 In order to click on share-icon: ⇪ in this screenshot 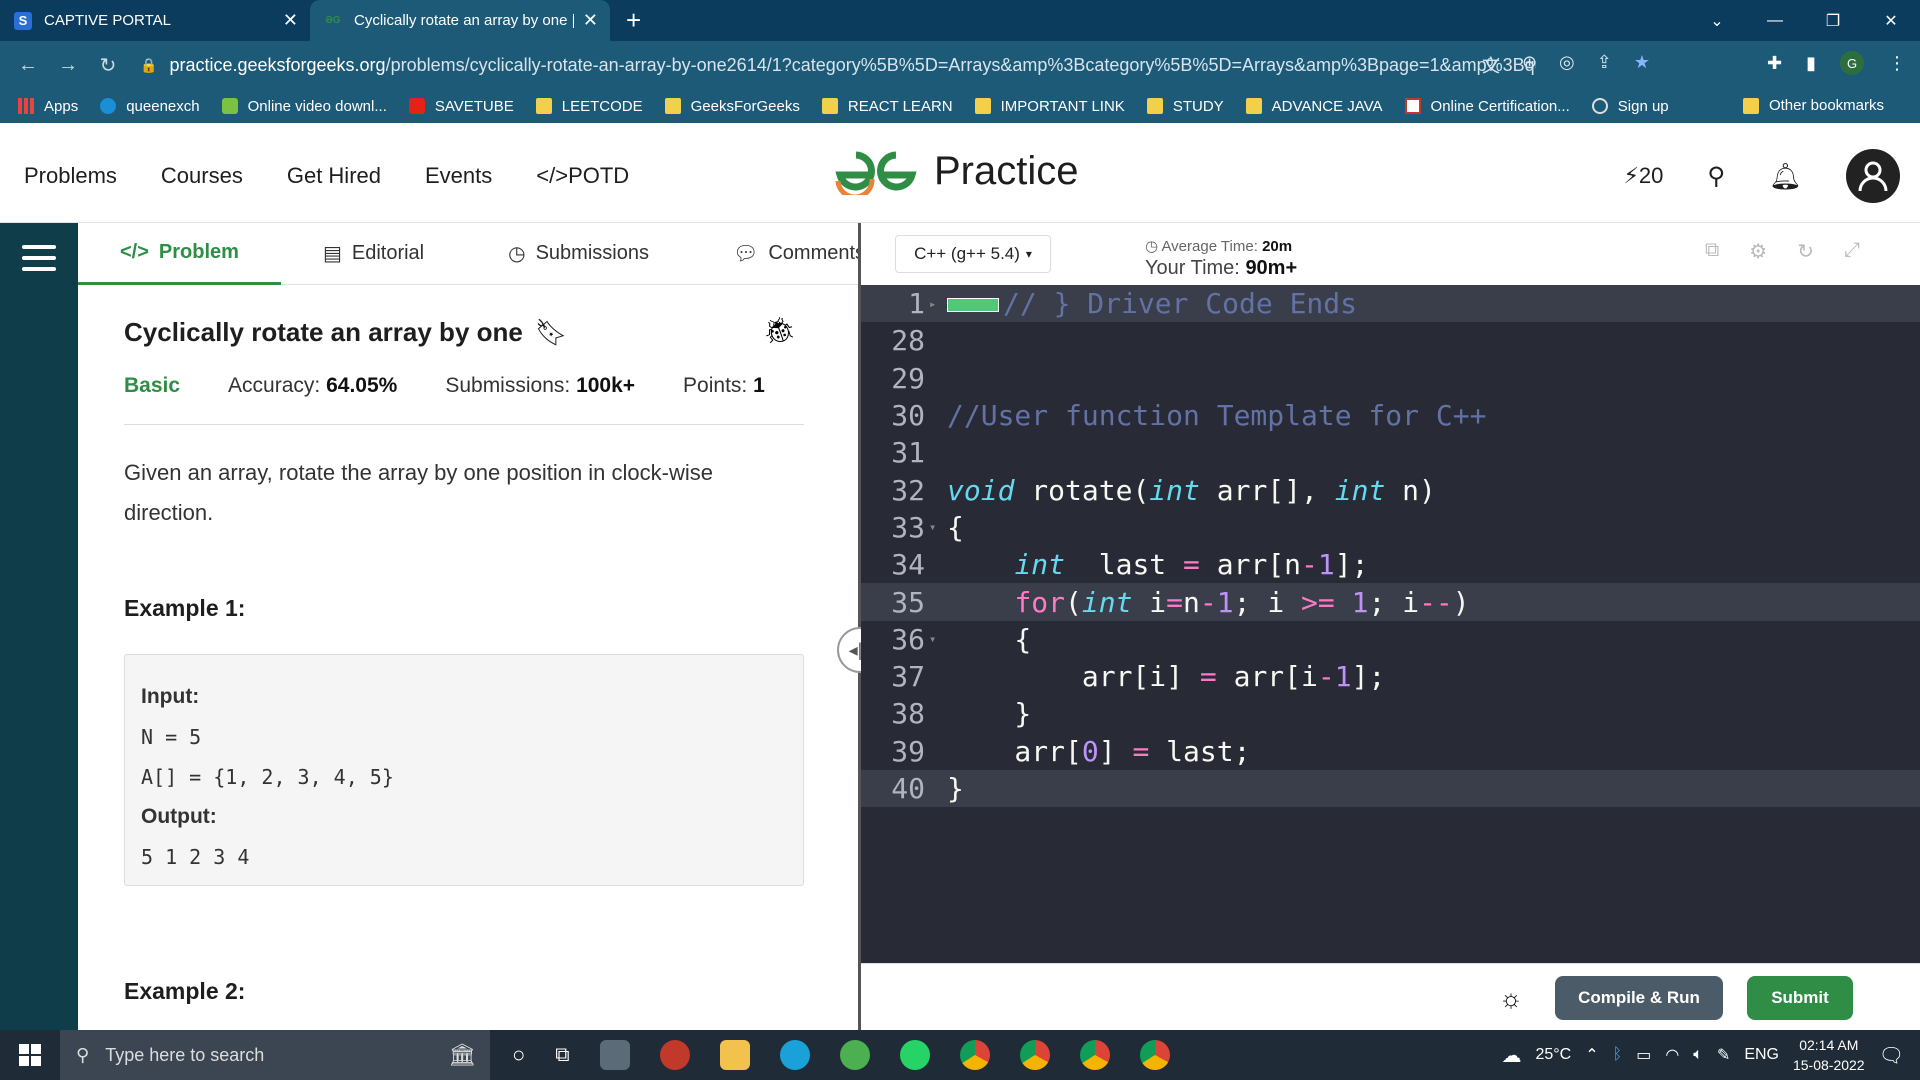, I will do `click(1604, 65)`.